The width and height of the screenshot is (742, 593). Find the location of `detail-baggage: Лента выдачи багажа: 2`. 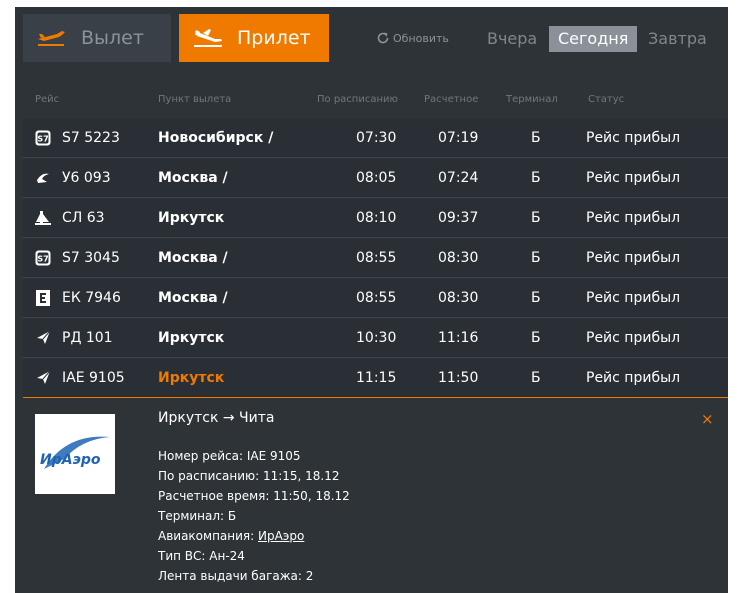

detail-baggage: Лента выдачи багажа: 2 is located at coordinates (236, 576).